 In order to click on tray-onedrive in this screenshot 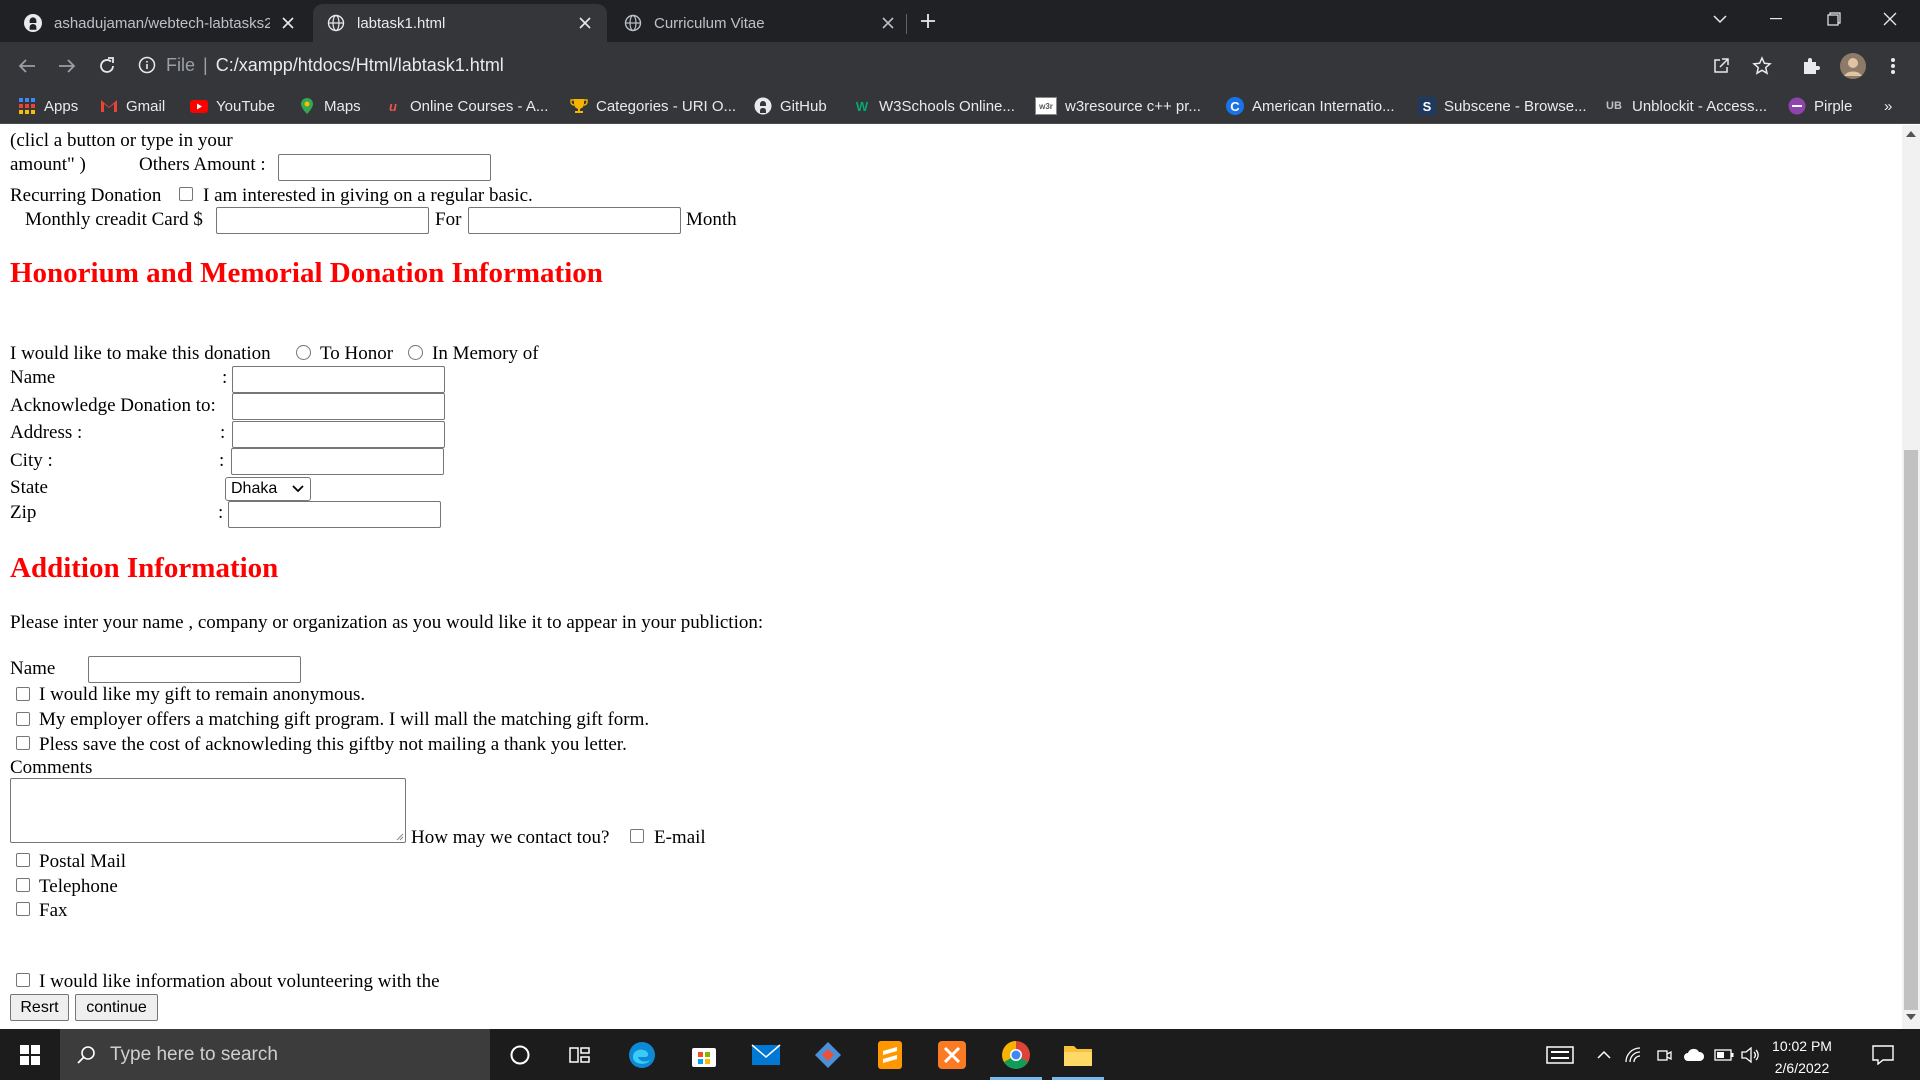, I will do `click(1694, 1054)`.